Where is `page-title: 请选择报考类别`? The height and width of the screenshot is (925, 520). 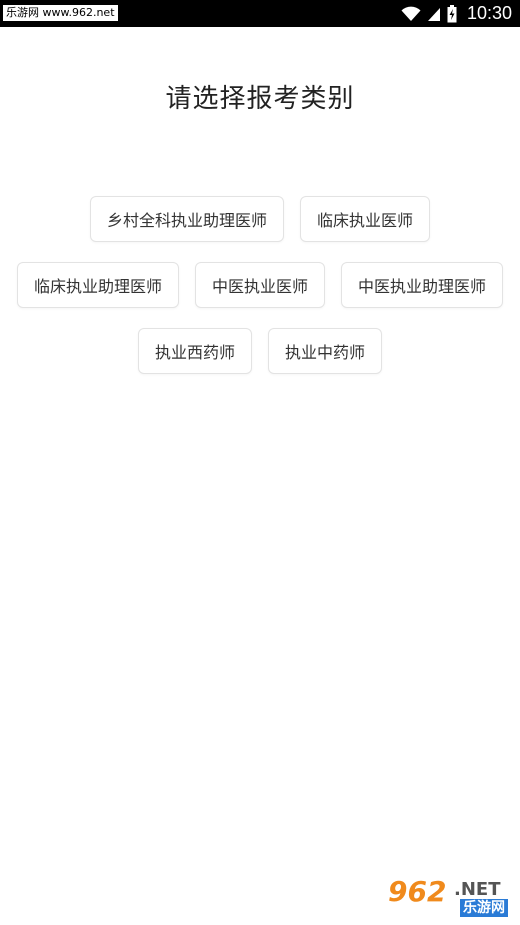
page-title: 请选择报考类别 is located at coordinates (260, 99).